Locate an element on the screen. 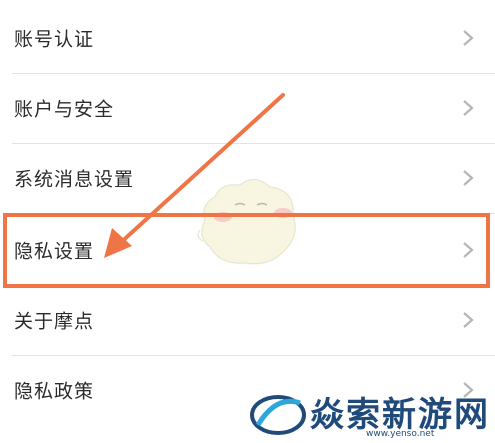 This screenshot has width=495, height=443. watermark: 焱索新游网 www.yenso.net is located at coordinates (371, 414).